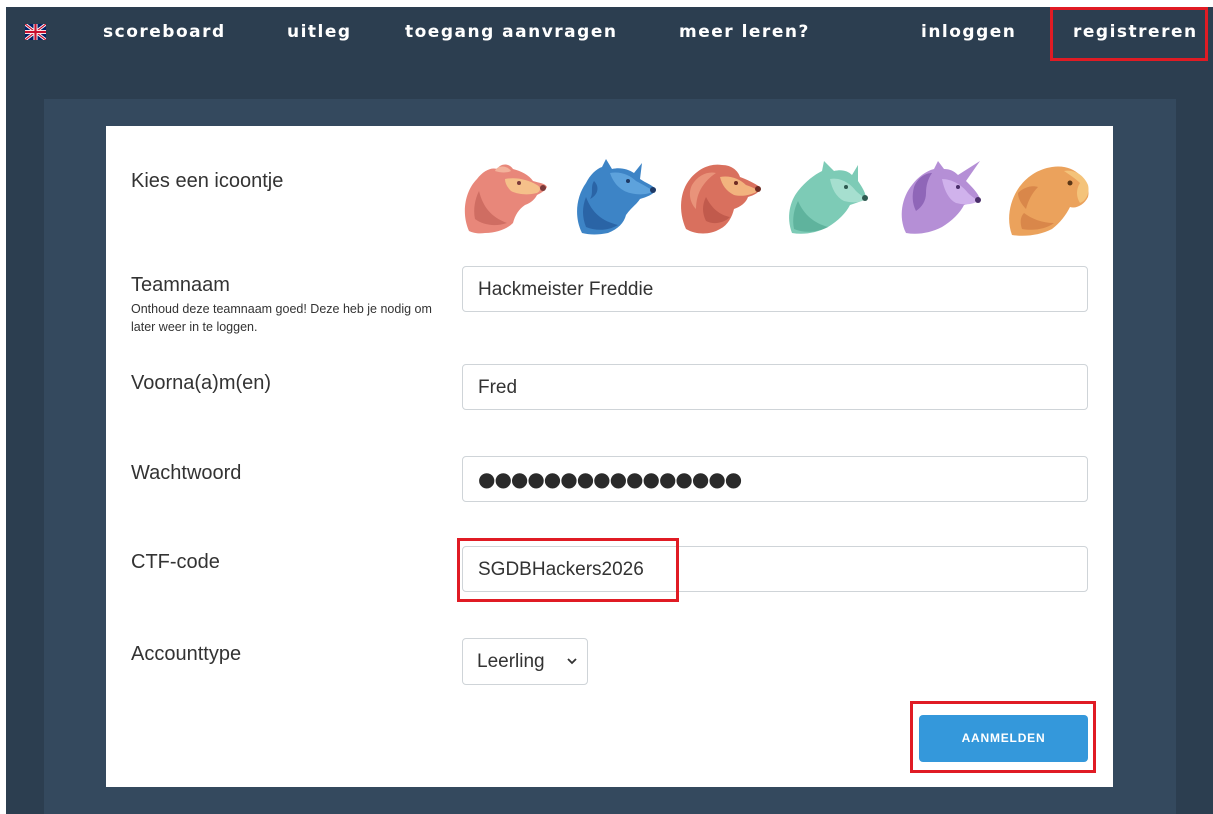  I want to click on chevron-down-icon, so click(572, 661).